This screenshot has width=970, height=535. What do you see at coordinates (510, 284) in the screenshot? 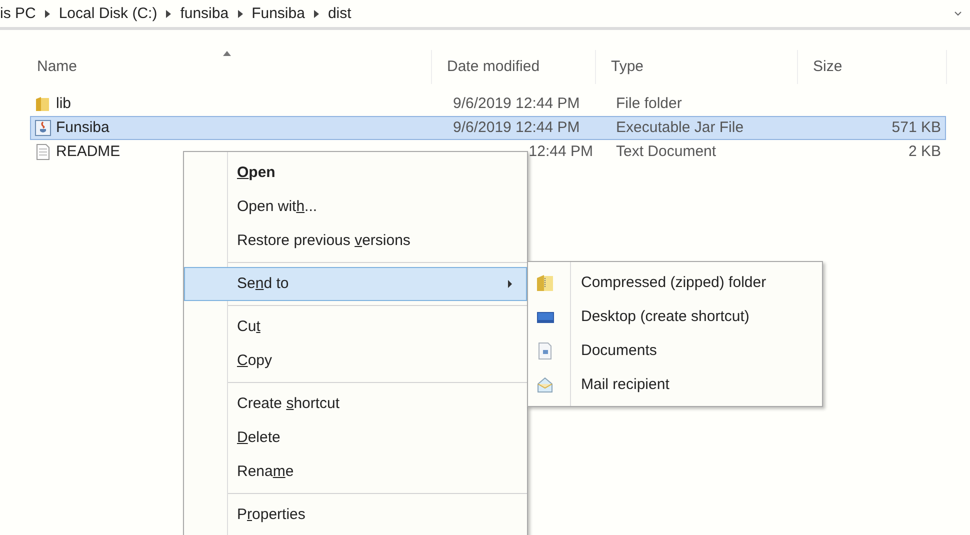
I see `submenu-arrow-icon` at bounding box center [510, 284].